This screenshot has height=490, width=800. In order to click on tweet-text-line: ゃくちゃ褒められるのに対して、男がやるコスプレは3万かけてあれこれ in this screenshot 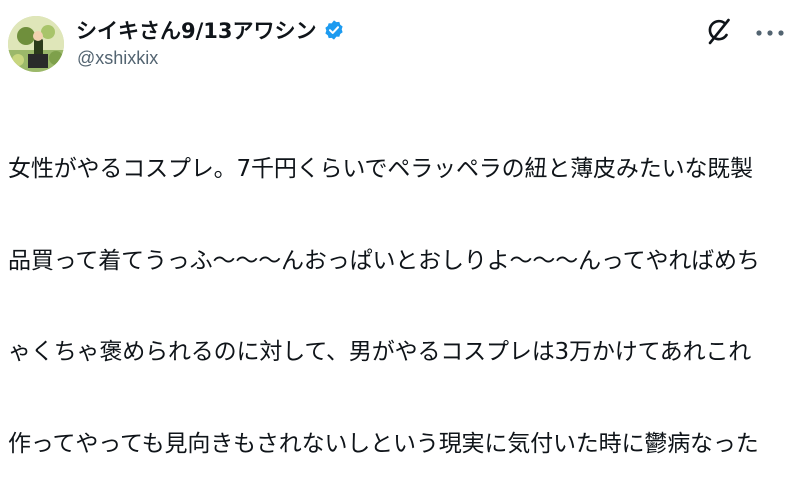, I will do `click(380, 352)`.